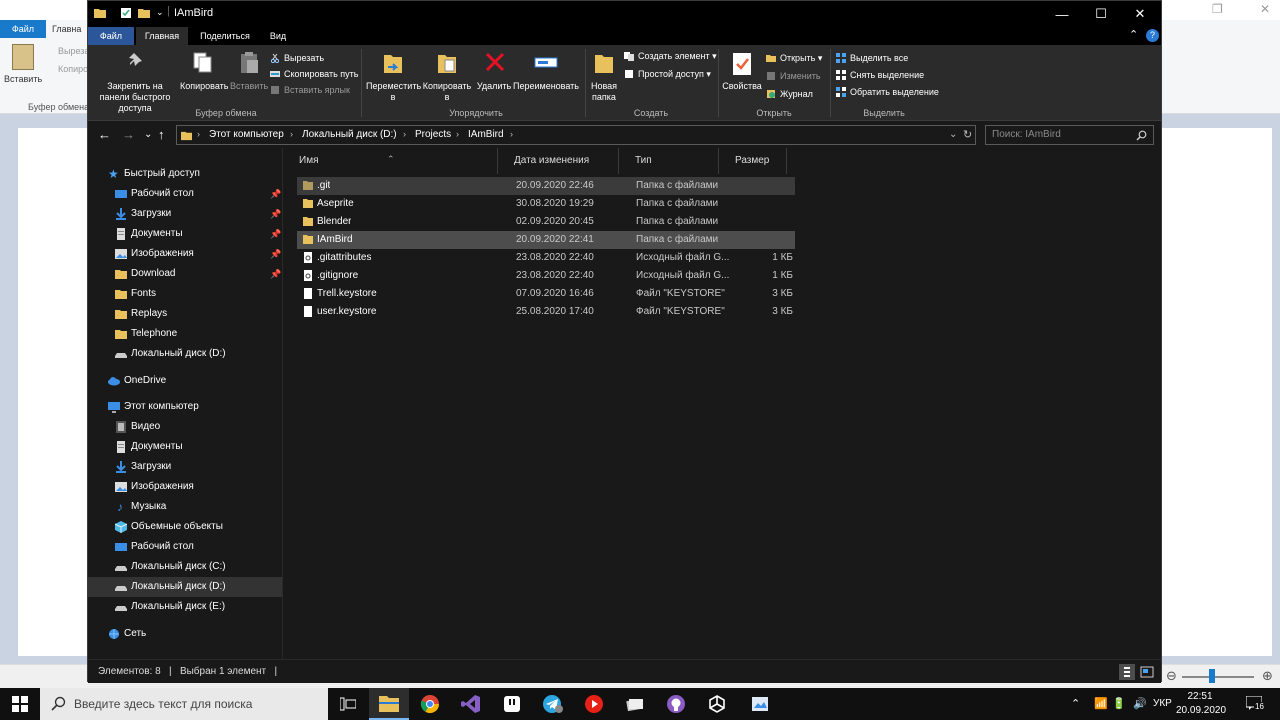 Image resolution: width=1280 pixels, height=720 pixels. What do you see at coordinates (760, 704) in the screenshot?
I see `taskbar-paint` at bounding box center [760, 704].